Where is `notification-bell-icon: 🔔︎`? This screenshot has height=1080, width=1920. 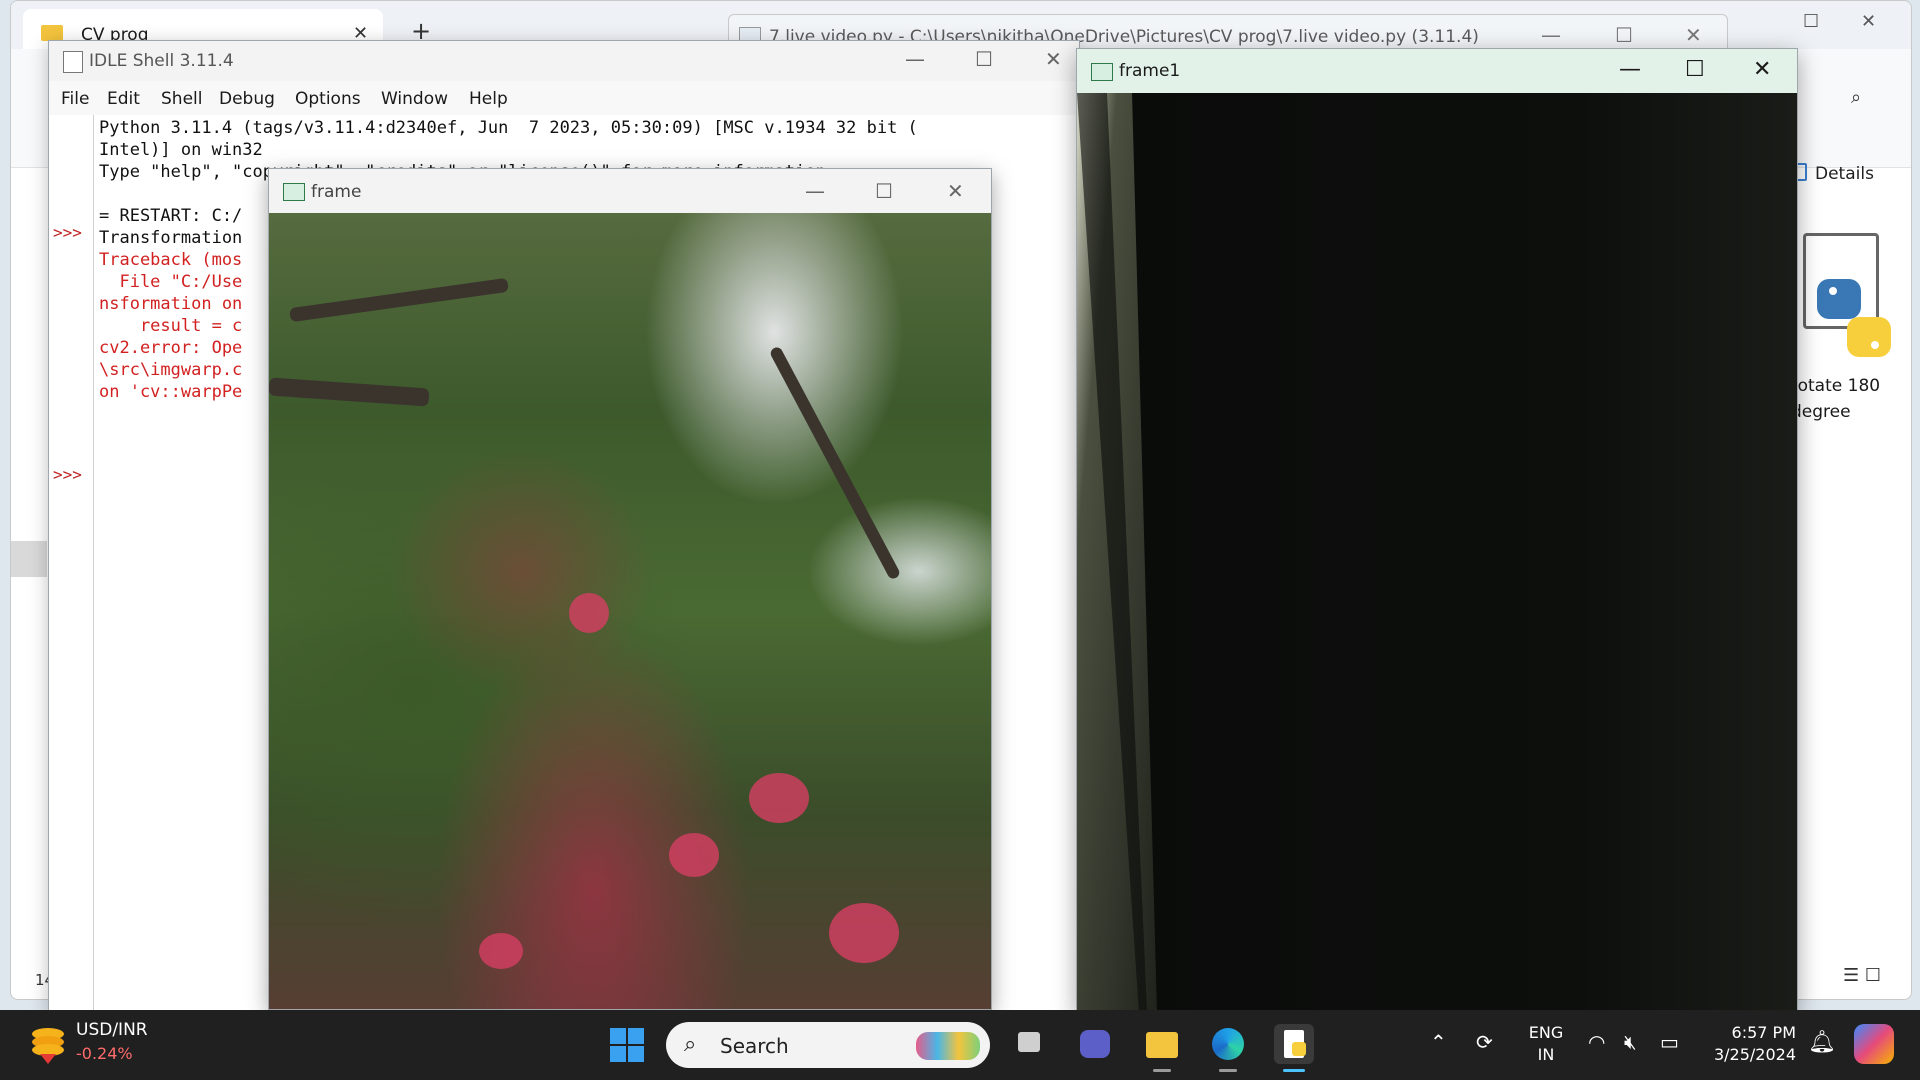 notification-bell-icon: 🔔︎ is located at coordinates (1822, 1042).